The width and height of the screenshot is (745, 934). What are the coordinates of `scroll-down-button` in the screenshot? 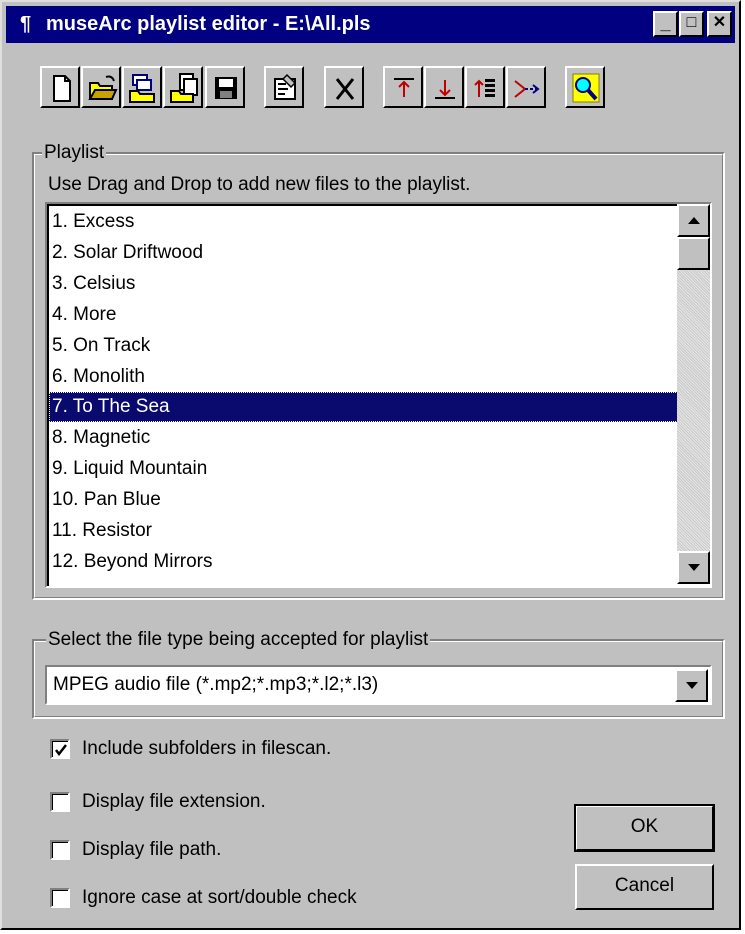 It's located at (693, 567).